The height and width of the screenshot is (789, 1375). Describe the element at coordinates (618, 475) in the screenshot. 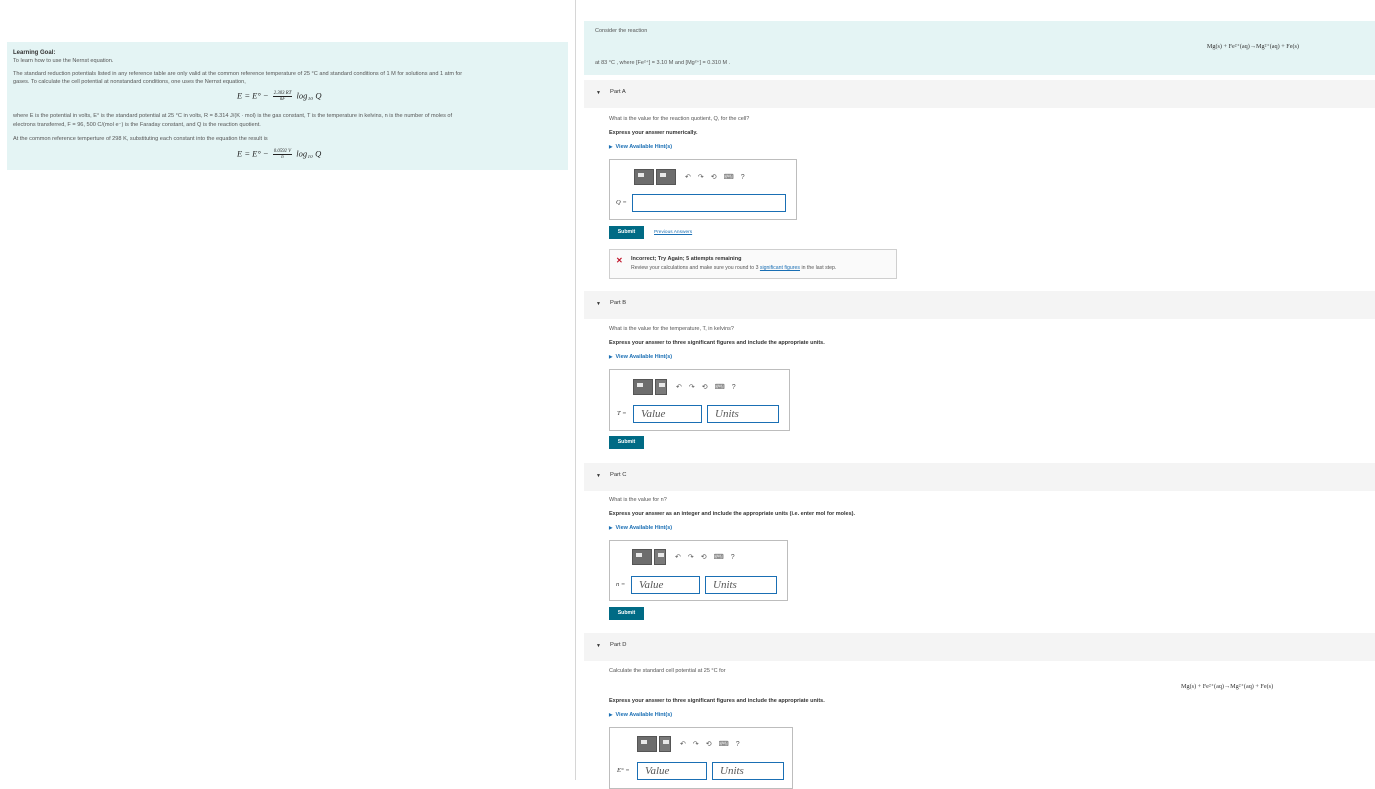

I see `part-c-label: Part C` at that location.